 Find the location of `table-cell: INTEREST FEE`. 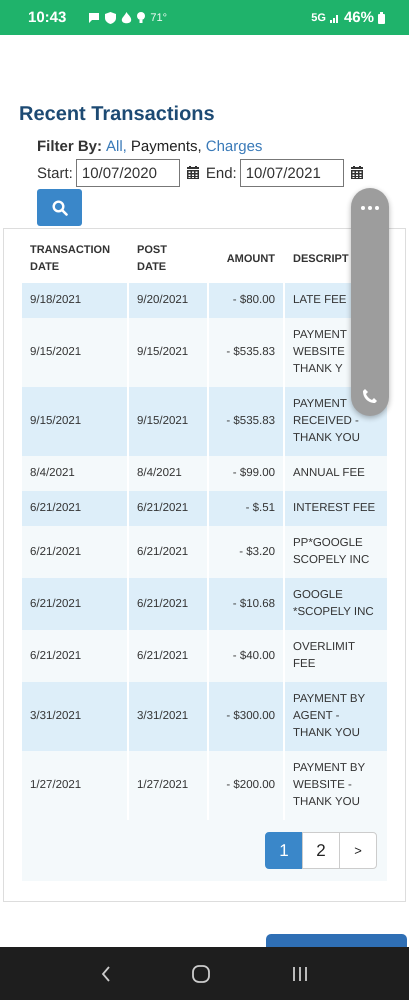

table-cell: INTEREST FEE is located at coordinates (336, 508).